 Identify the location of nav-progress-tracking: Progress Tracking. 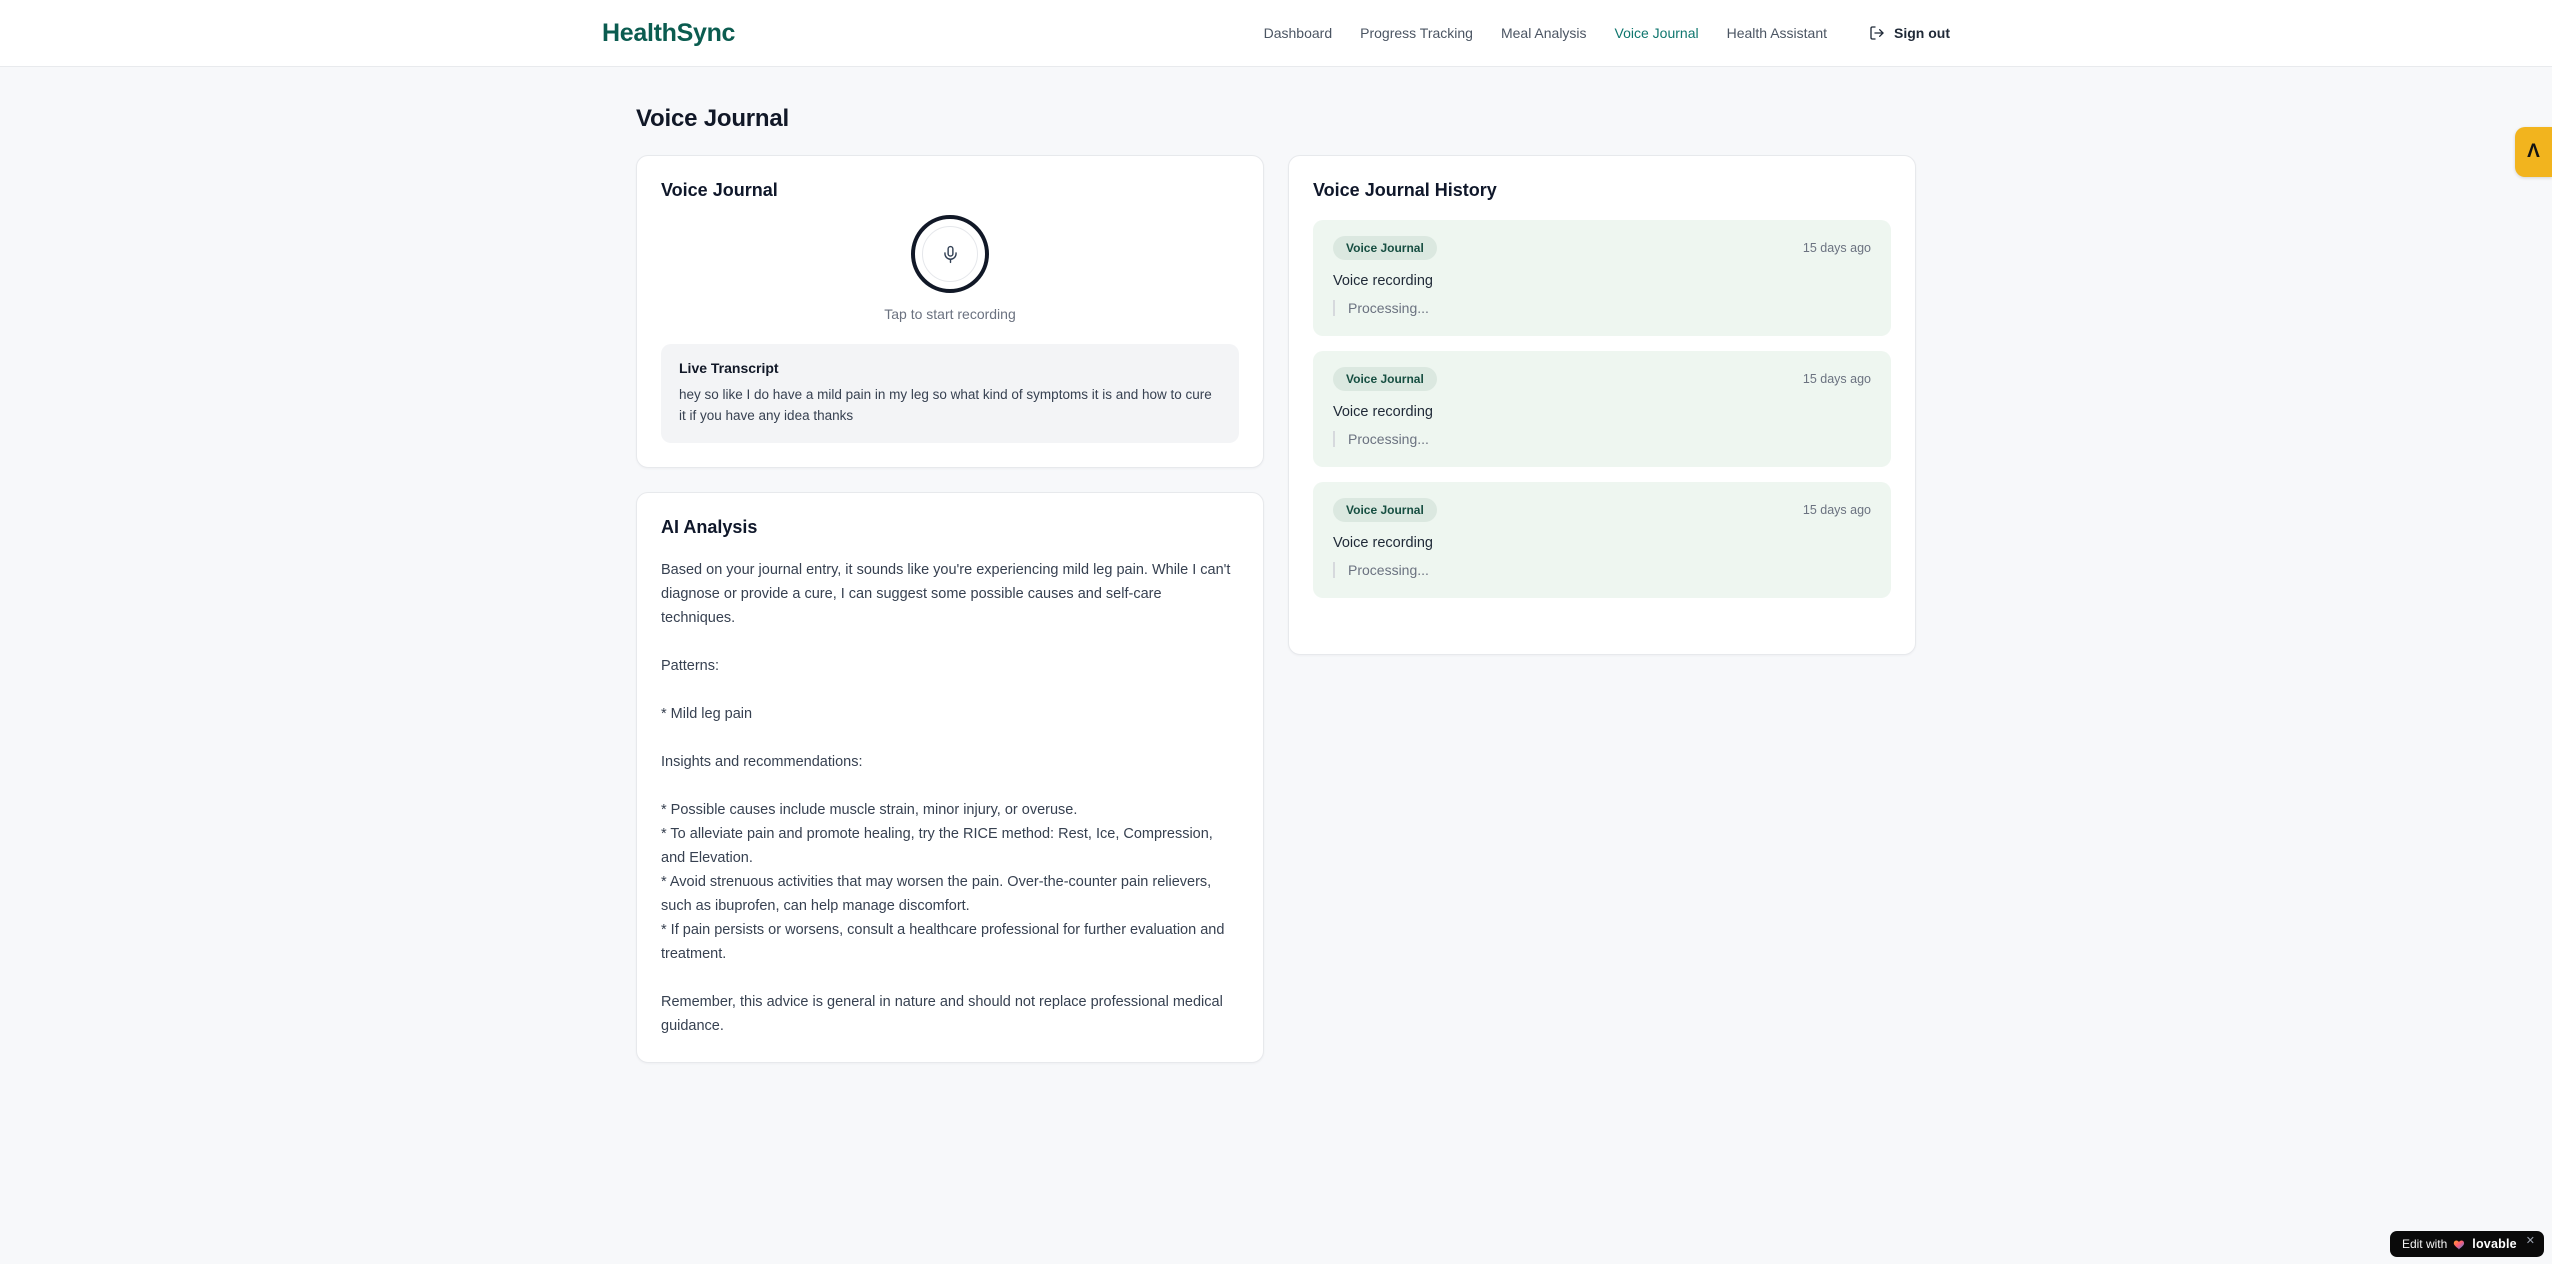
(1416, 33).